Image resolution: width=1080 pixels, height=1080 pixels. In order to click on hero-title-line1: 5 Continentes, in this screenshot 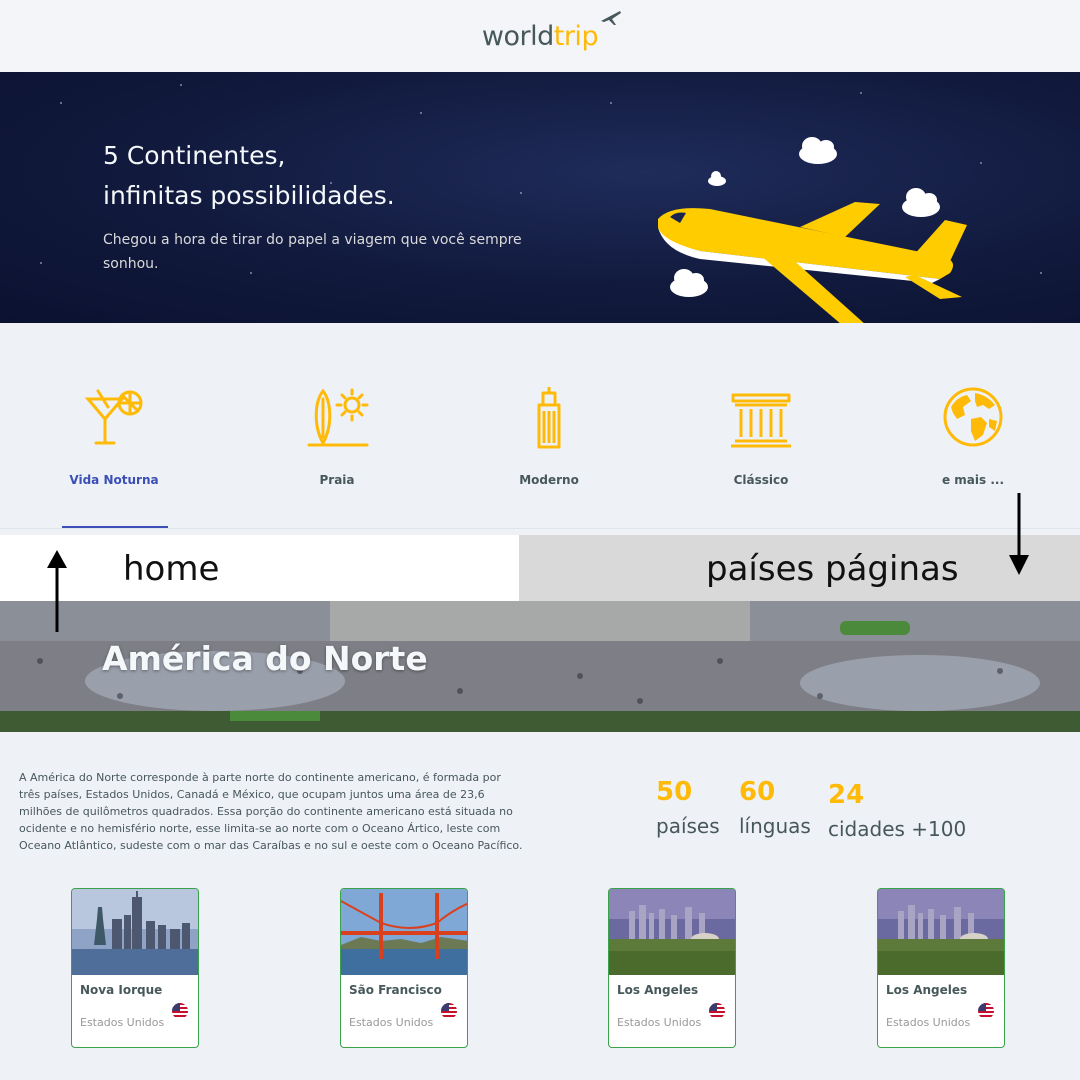, I will do `click(194, 155)`.